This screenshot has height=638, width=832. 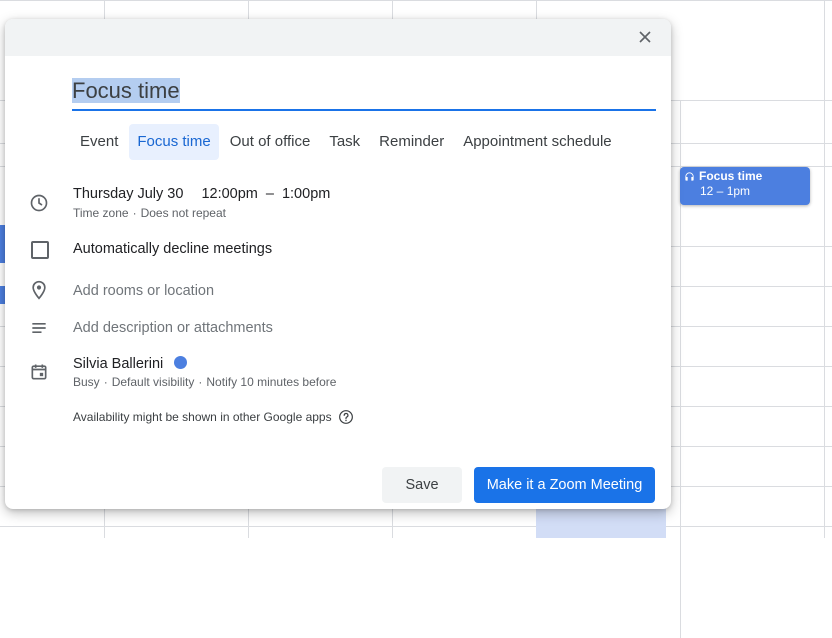 I want to click on event-time: 12 – 1pm, so click(x=725, y=191).